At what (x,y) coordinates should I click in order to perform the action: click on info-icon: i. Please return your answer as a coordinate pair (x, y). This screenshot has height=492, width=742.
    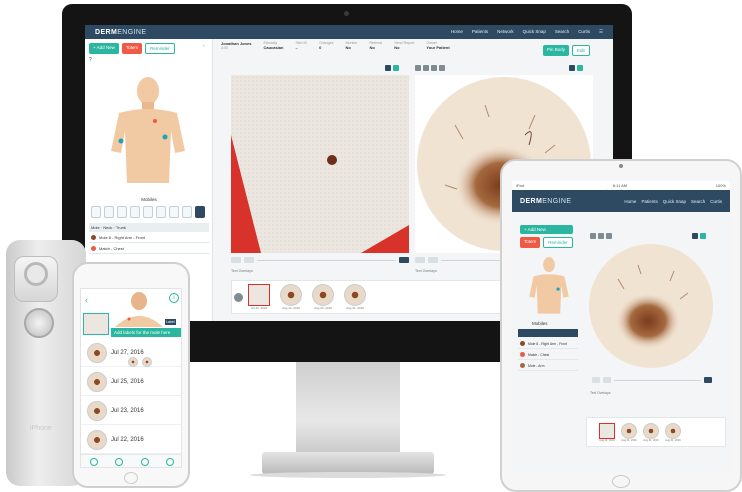
    Looking at the image, I should click on (174, 298).